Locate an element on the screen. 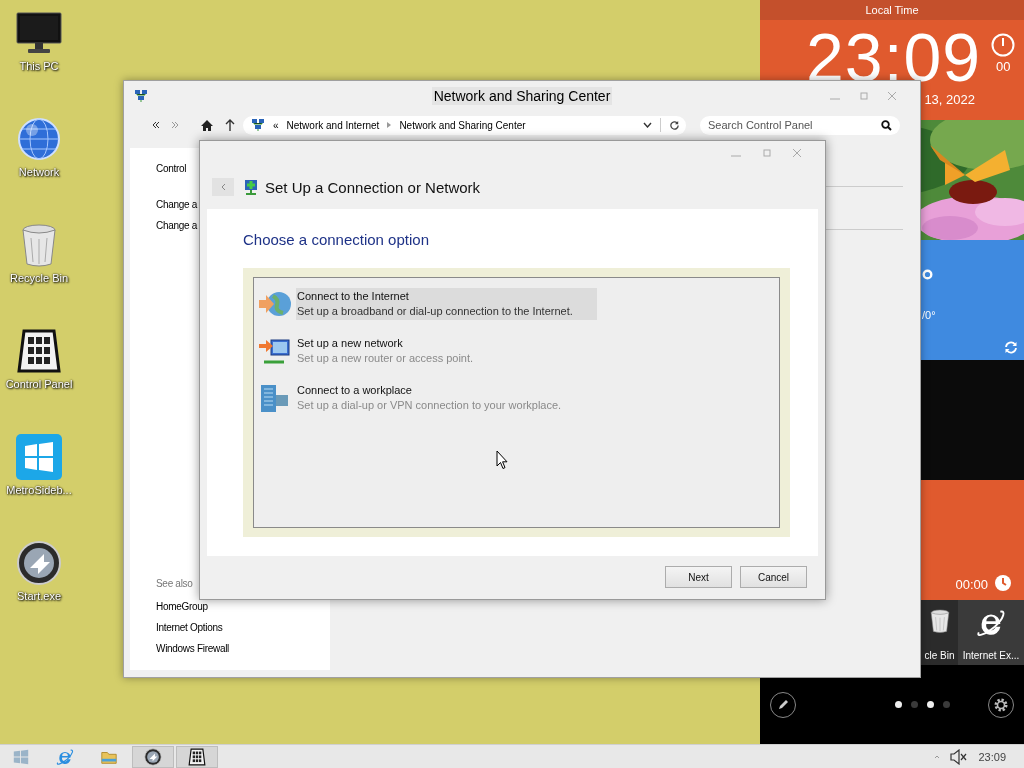  mouse-pointer-icon is located at coordinates (502, 460).